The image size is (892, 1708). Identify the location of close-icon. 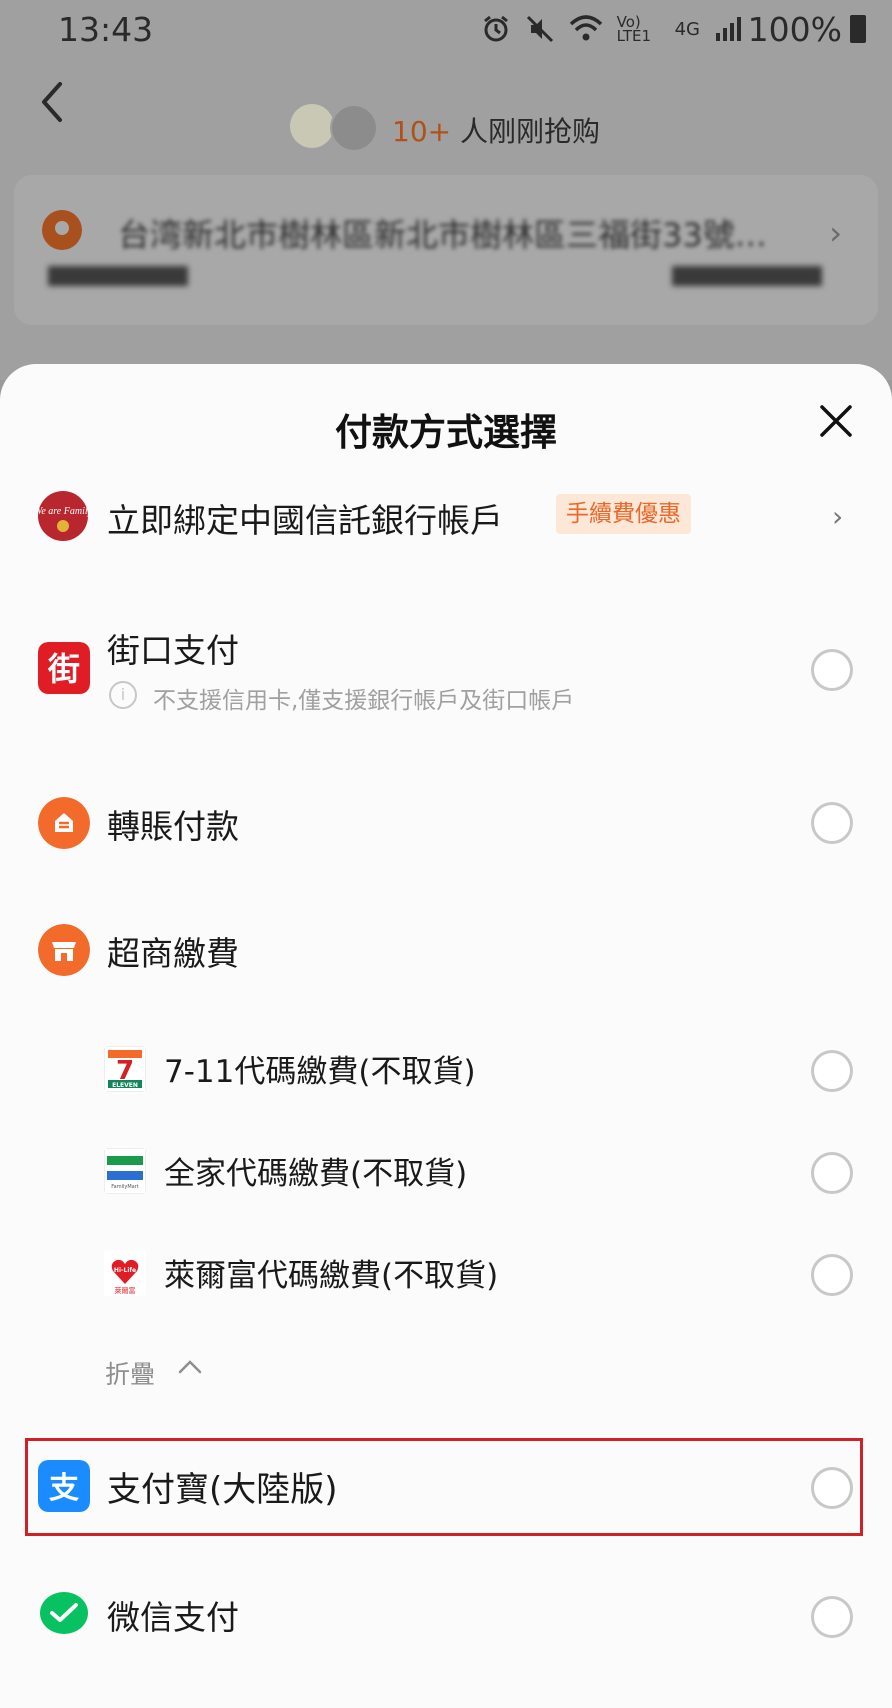
(836, 421).